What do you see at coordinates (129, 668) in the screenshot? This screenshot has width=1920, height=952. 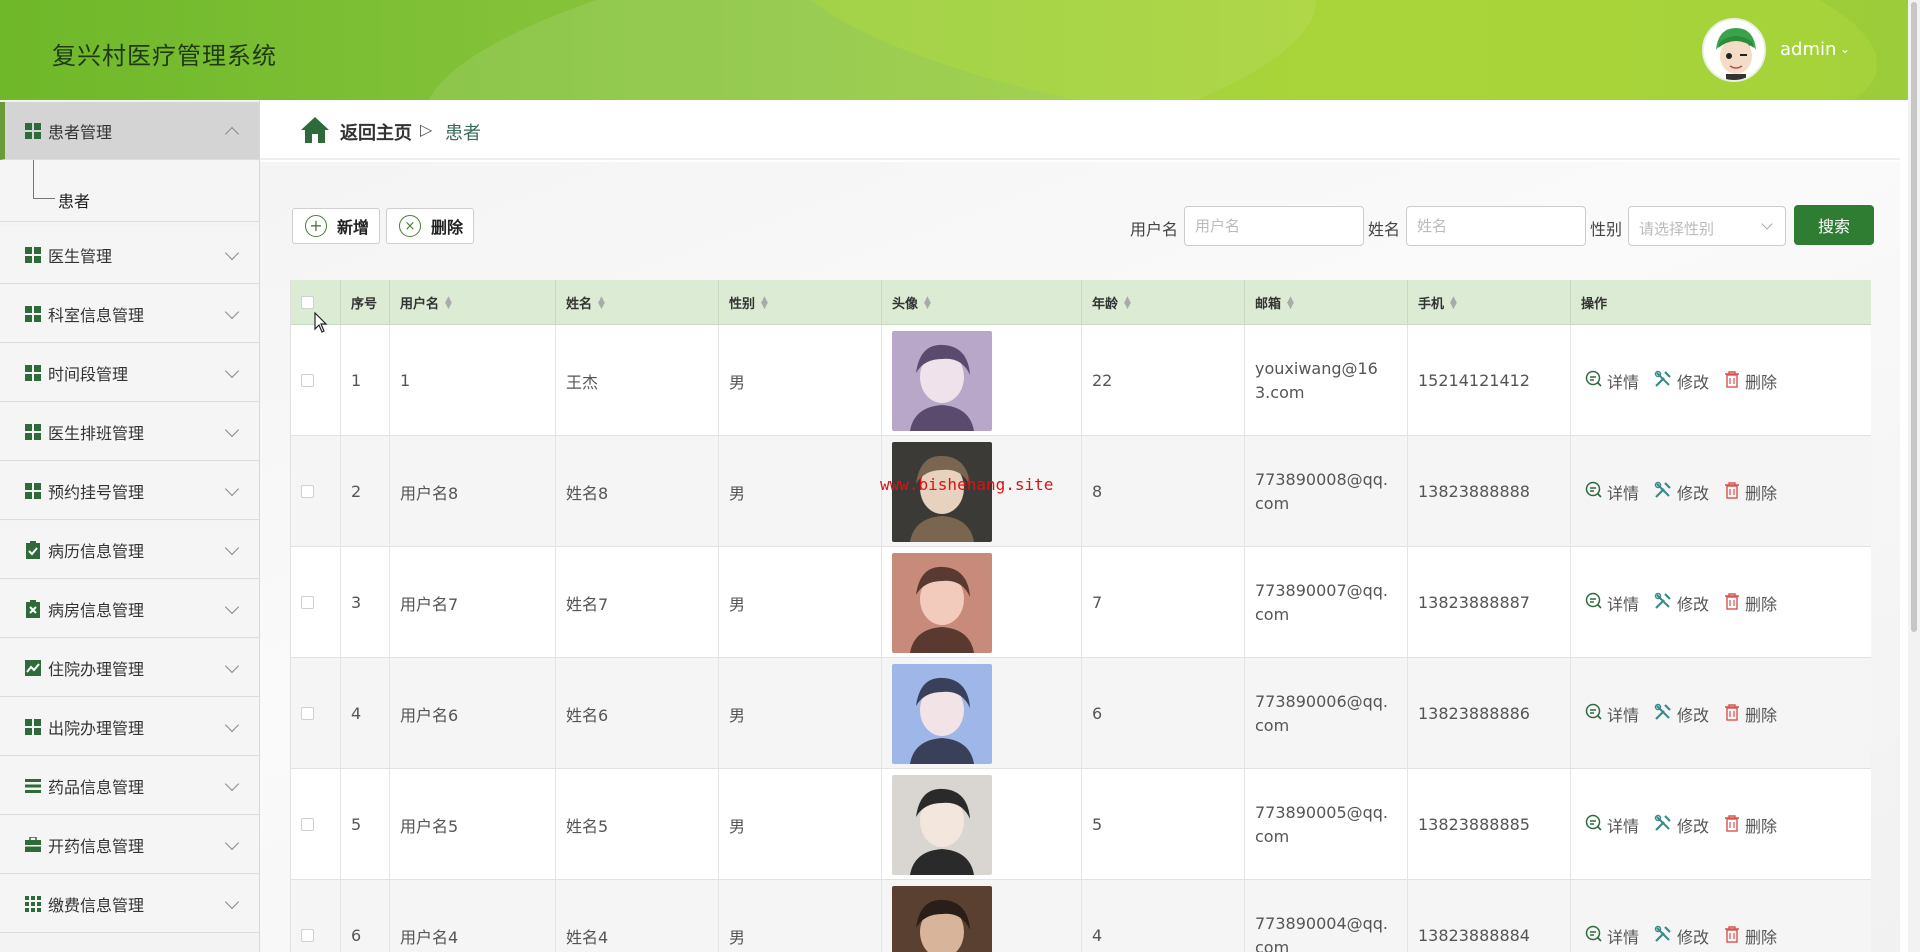 I see `sidebar-item-admission: 住院办理管理` at bounding box center [129, 668].